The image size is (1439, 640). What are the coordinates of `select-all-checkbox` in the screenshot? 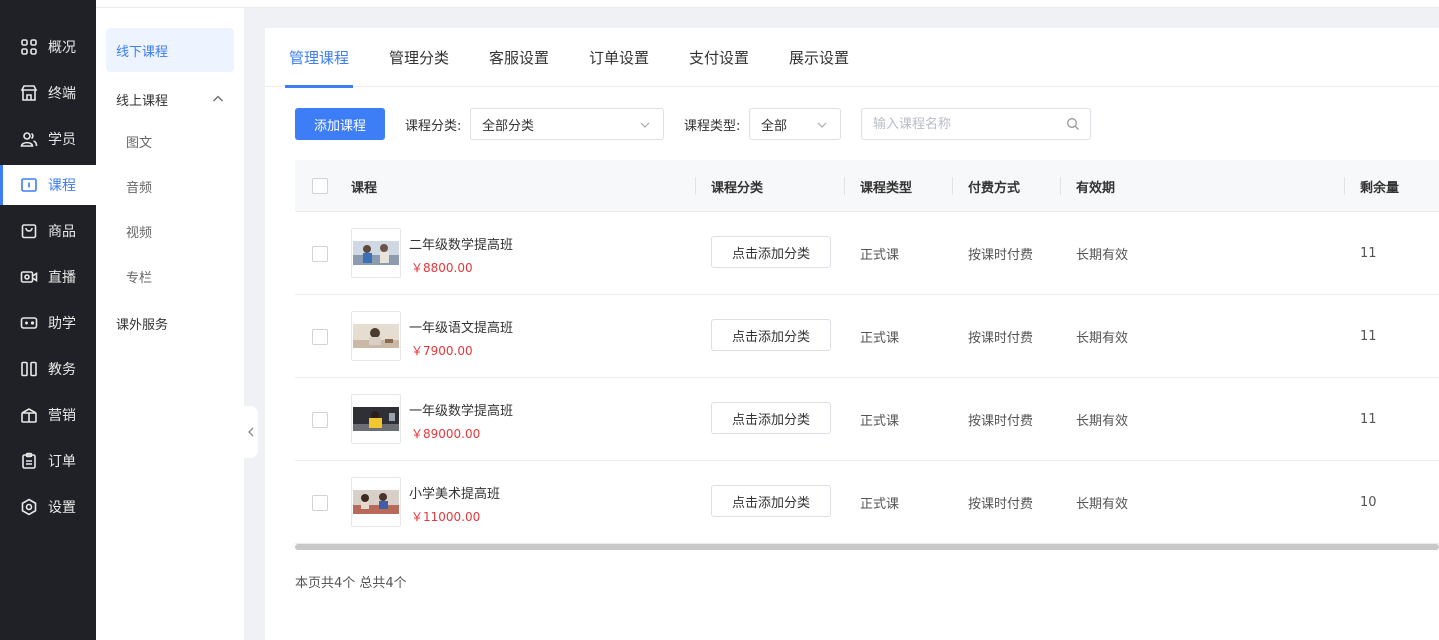 It's located at (320, 186).